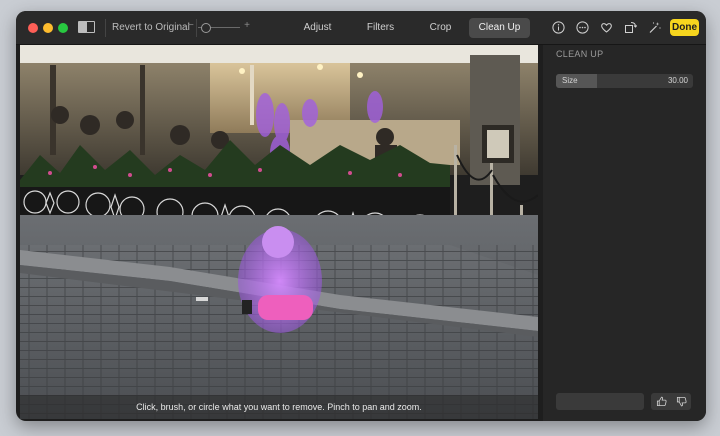 This screenshot has width=720, height=436. Describe the element at coordinates (558, 27) in the screenshot. I see `info-icon` at that location.